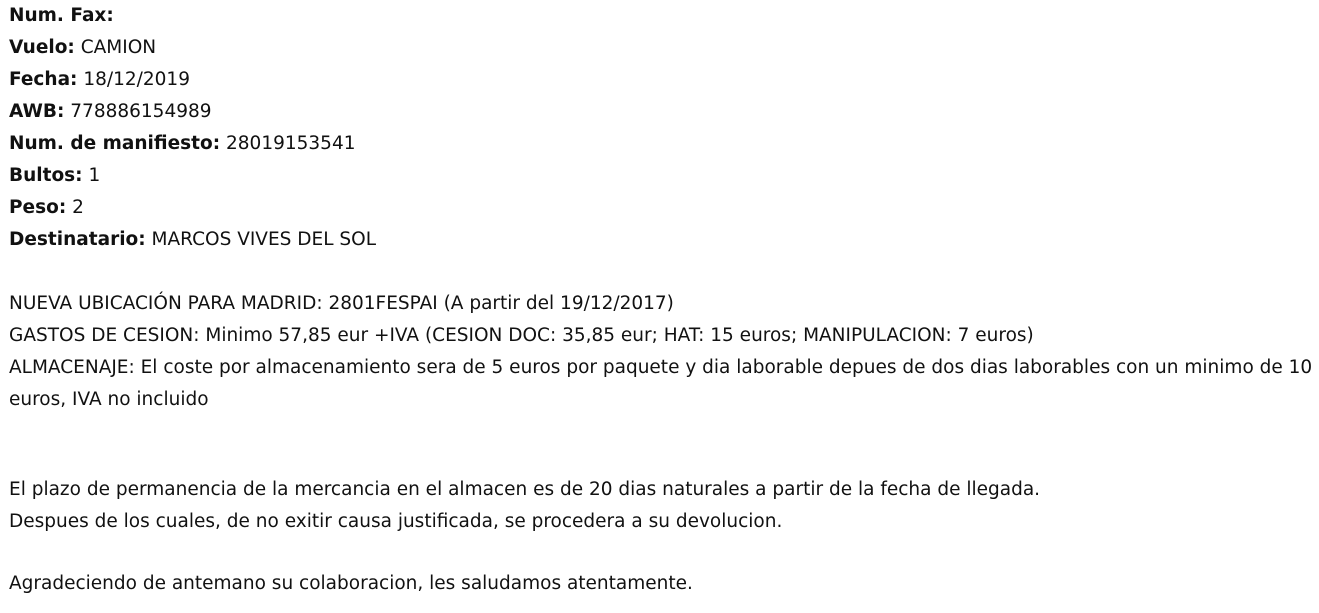 The height and width of the screenshot is (613, 1319). I want to click on field-value: 778886154989, so click(138, 111).